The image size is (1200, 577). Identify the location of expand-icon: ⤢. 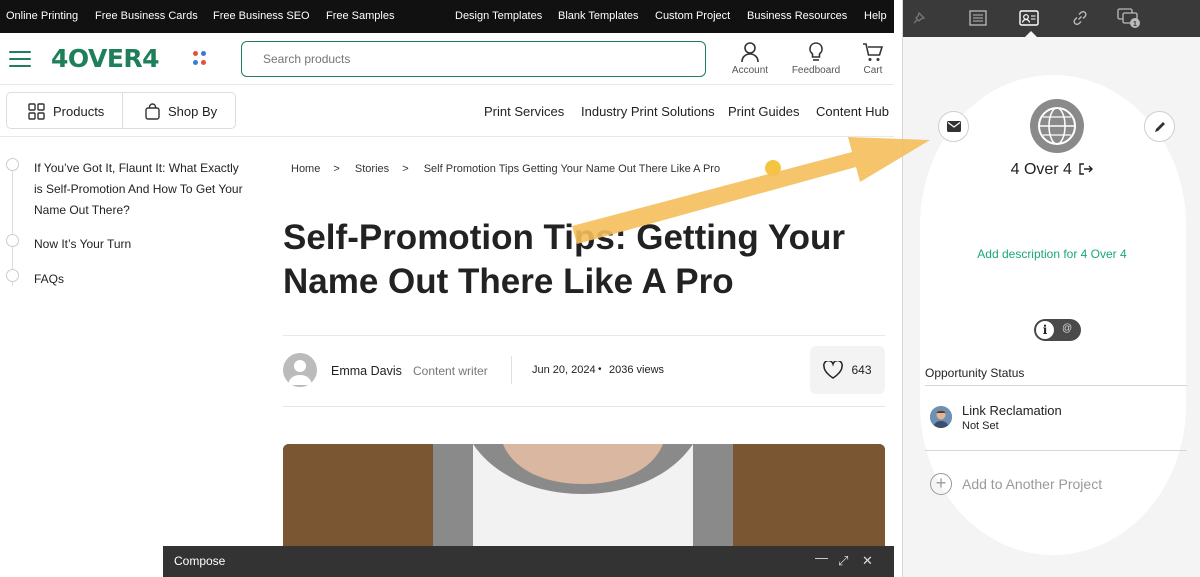
(843, 561).